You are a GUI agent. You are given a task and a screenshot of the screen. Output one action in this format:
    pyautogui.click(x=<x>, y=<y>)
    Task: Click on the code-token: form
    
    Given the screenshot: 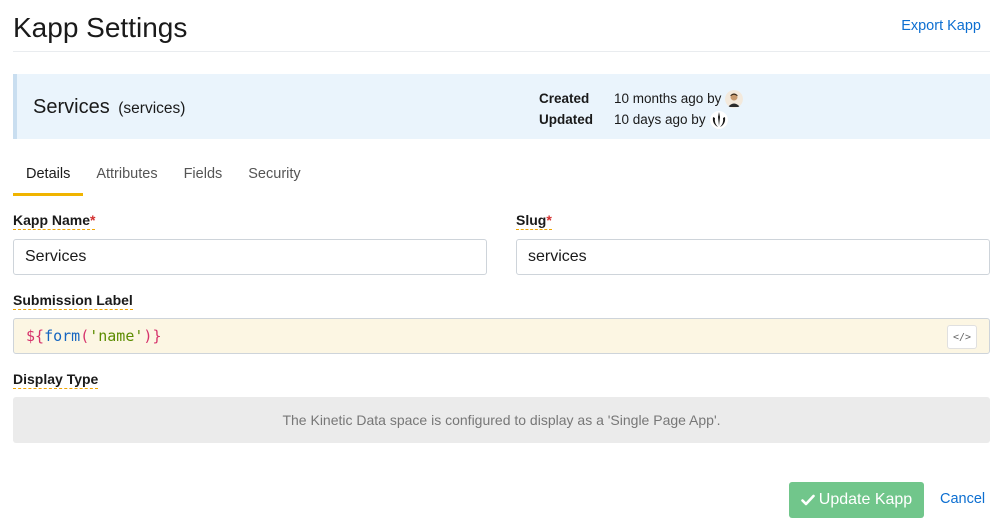 What is the action you would take?
    pyautogui.click(x=62, y=336)
    